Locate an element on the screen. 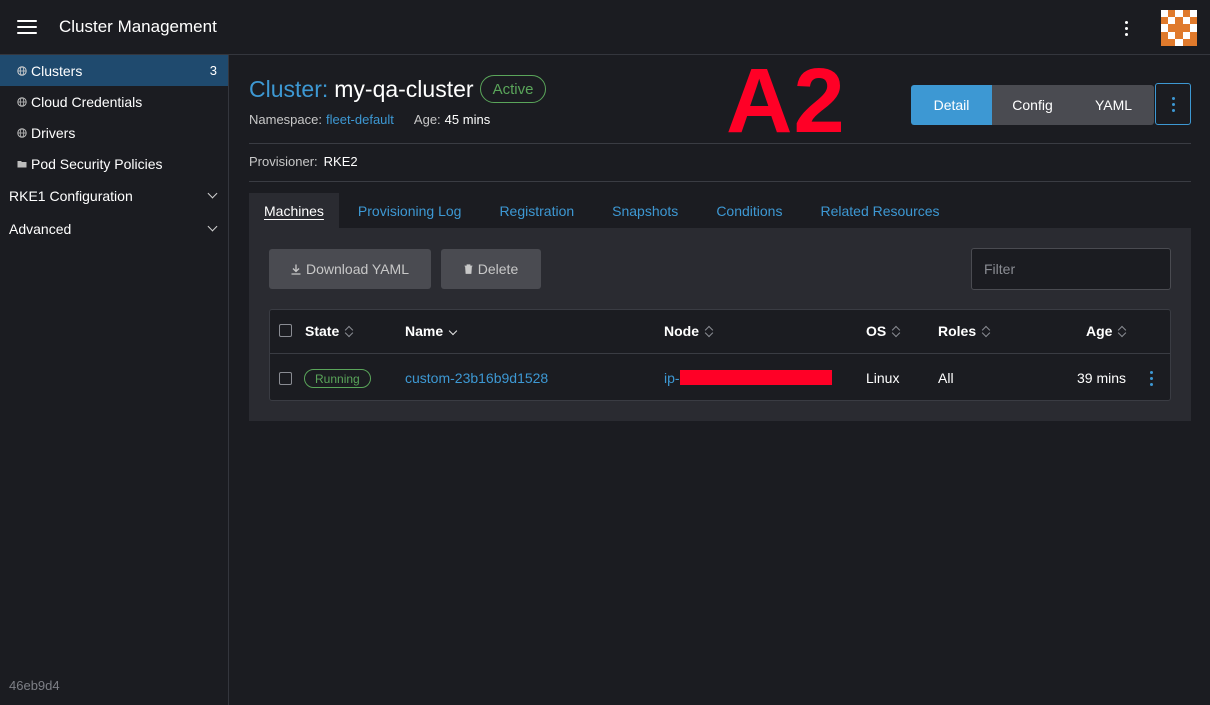  sidebar-item-label: Drivers is located at coordinates (53, 132).